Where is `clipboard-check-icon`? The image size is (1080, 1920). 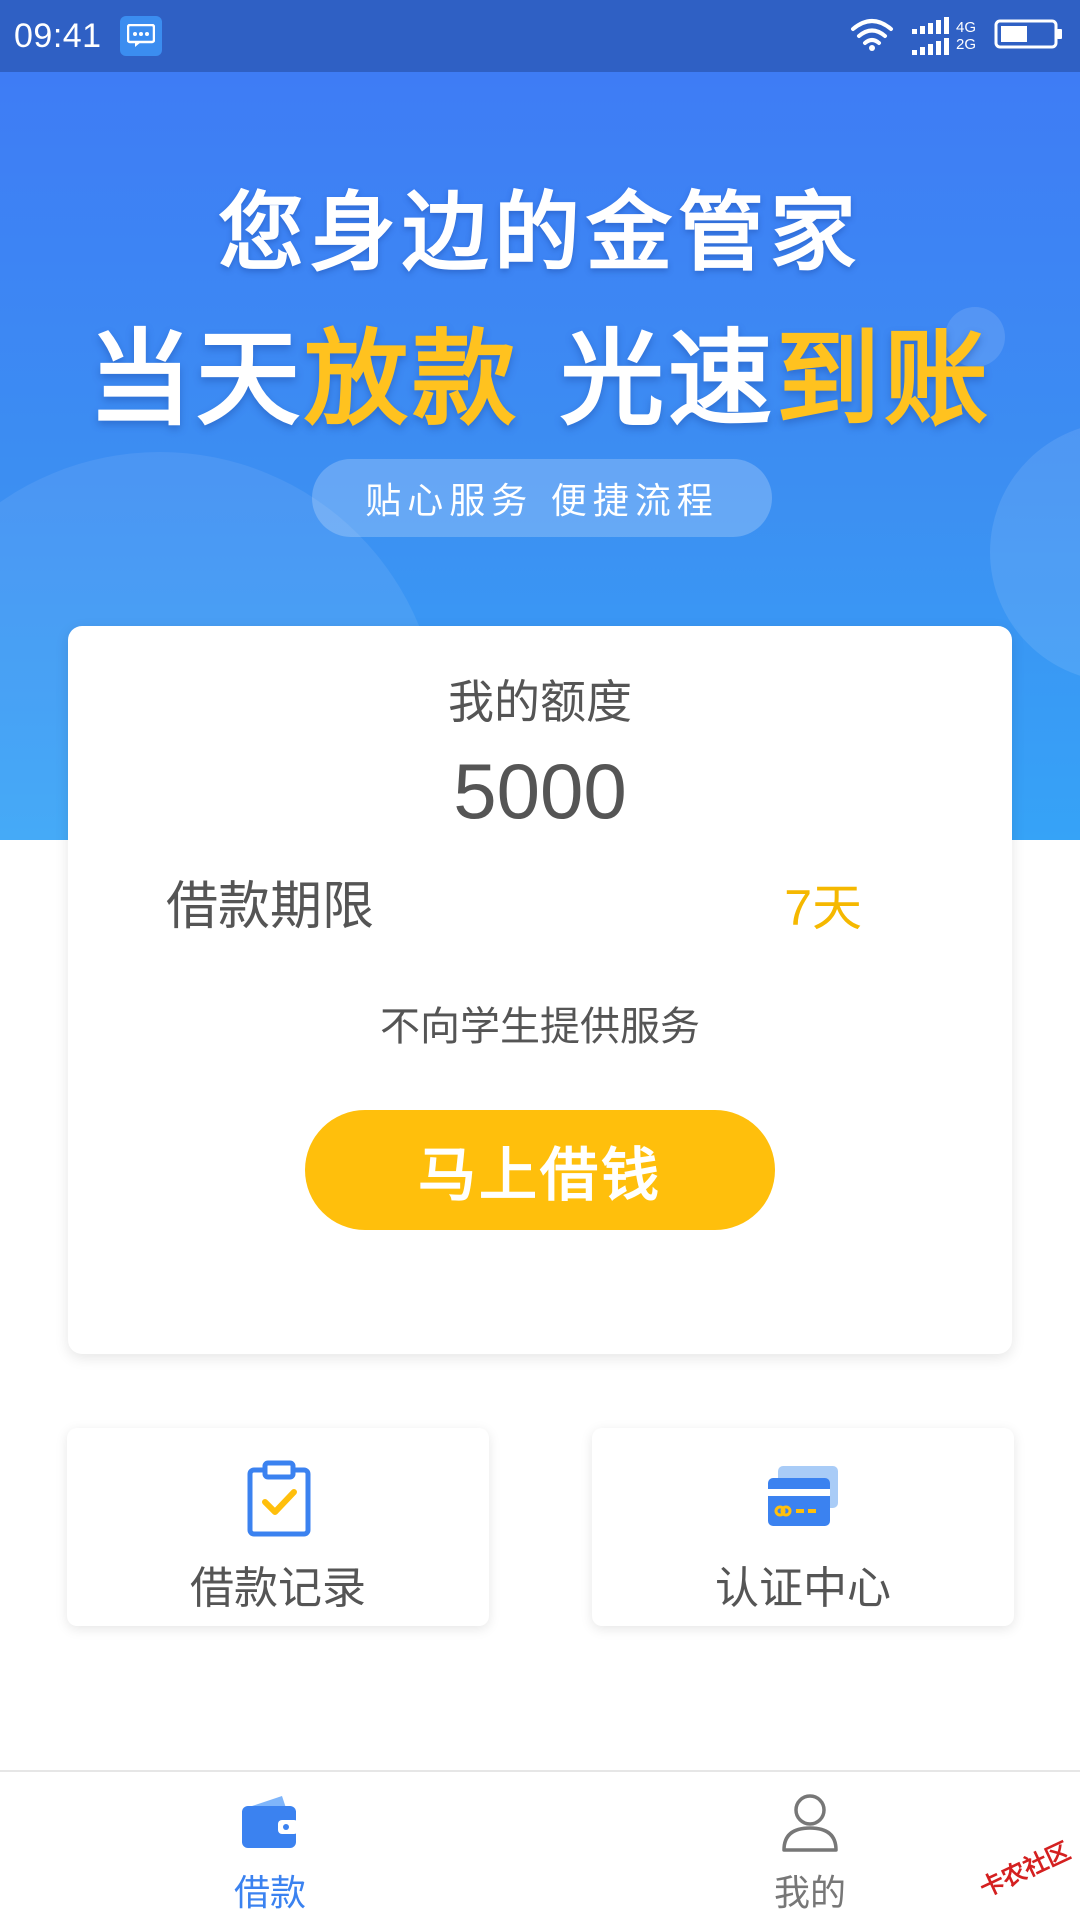
clipboard-check-icon is located at coordinates (279, 1498).